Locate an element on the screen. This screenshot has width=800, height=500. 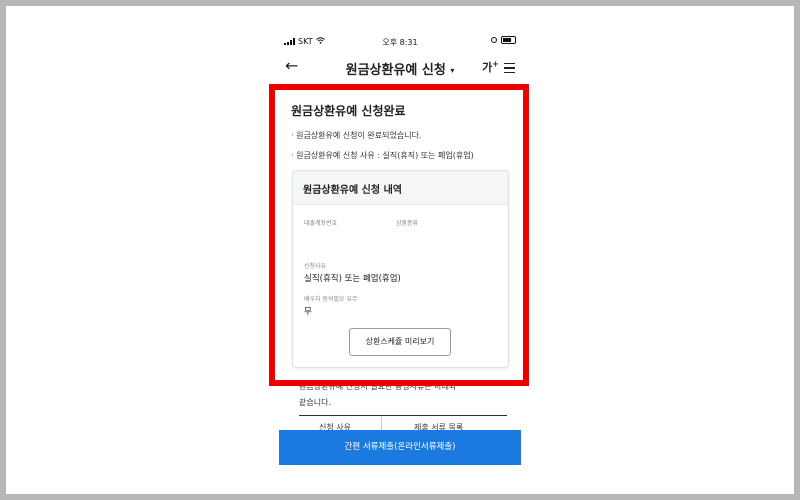
battery-icon is located at coordinates (508, 40).